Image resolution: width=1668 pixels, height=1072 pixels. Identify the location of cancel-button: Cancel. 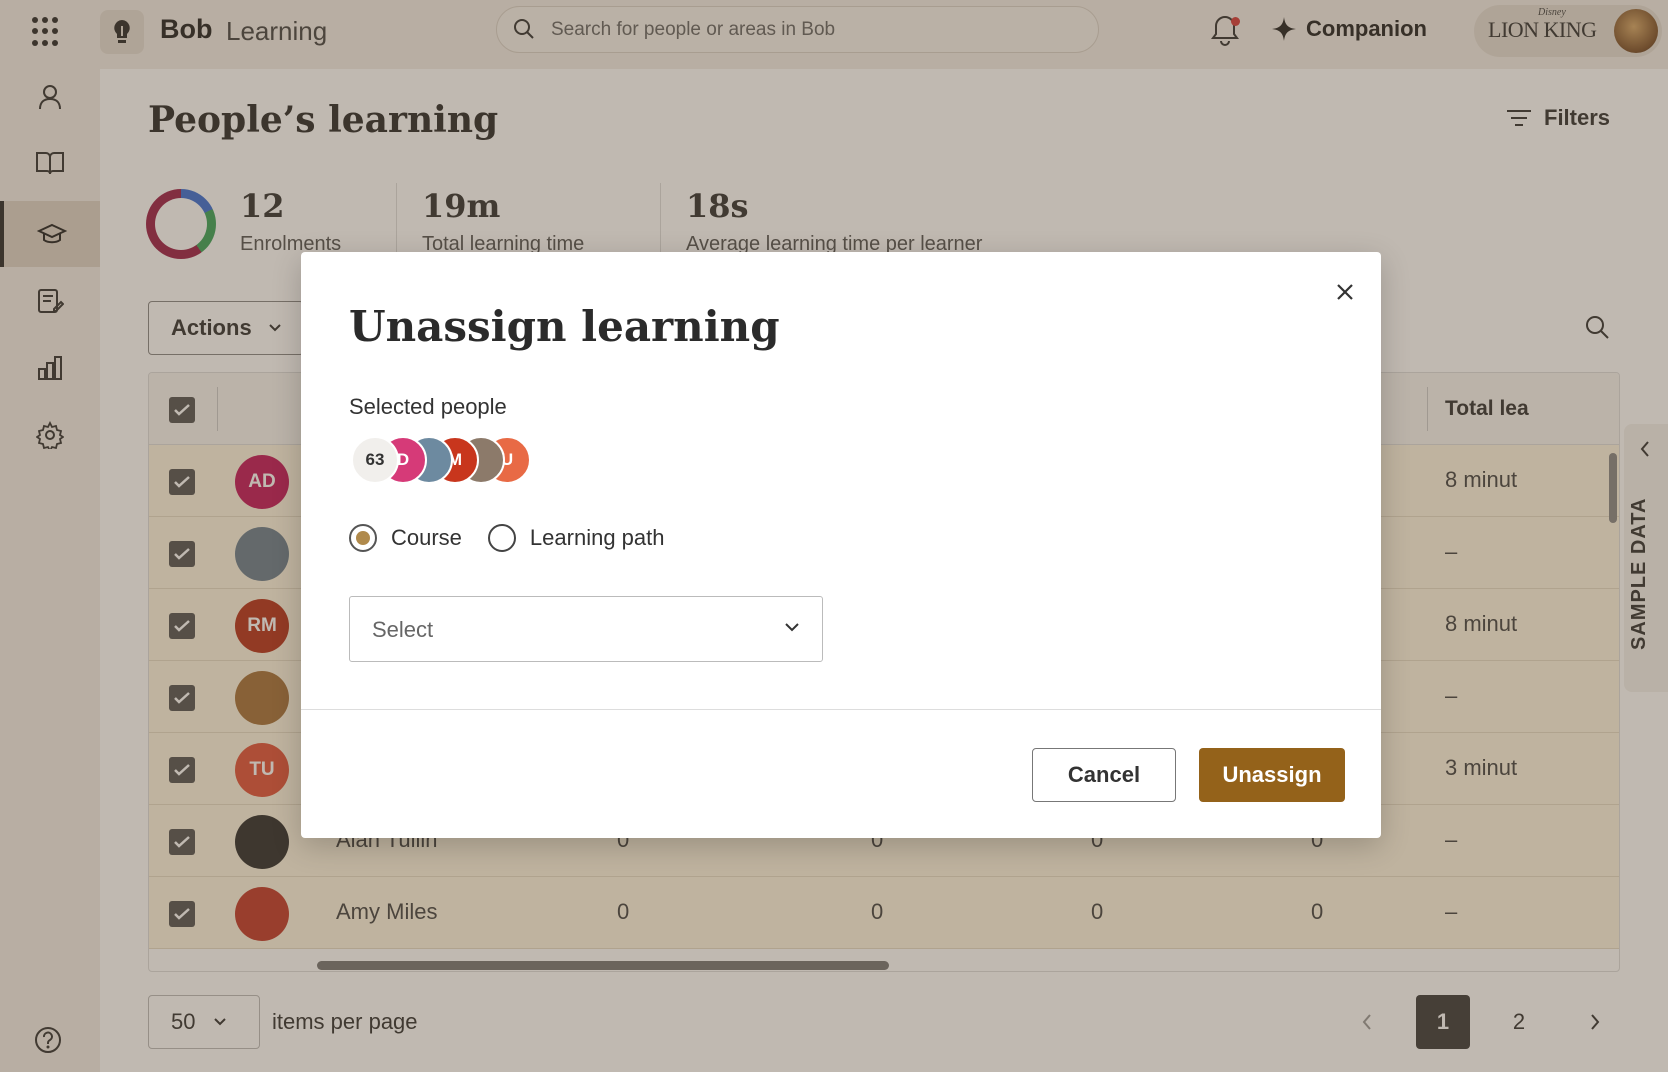
(1104, 775).